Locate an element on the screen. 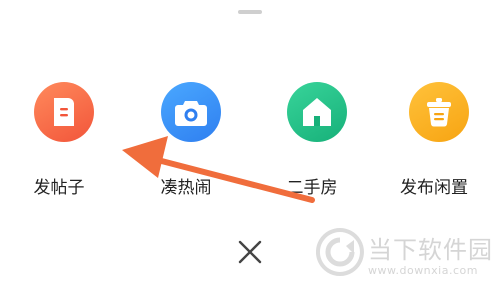 The width and height of the screenshot is (500, 299). drag-handle is located at coordinates (250, 12).